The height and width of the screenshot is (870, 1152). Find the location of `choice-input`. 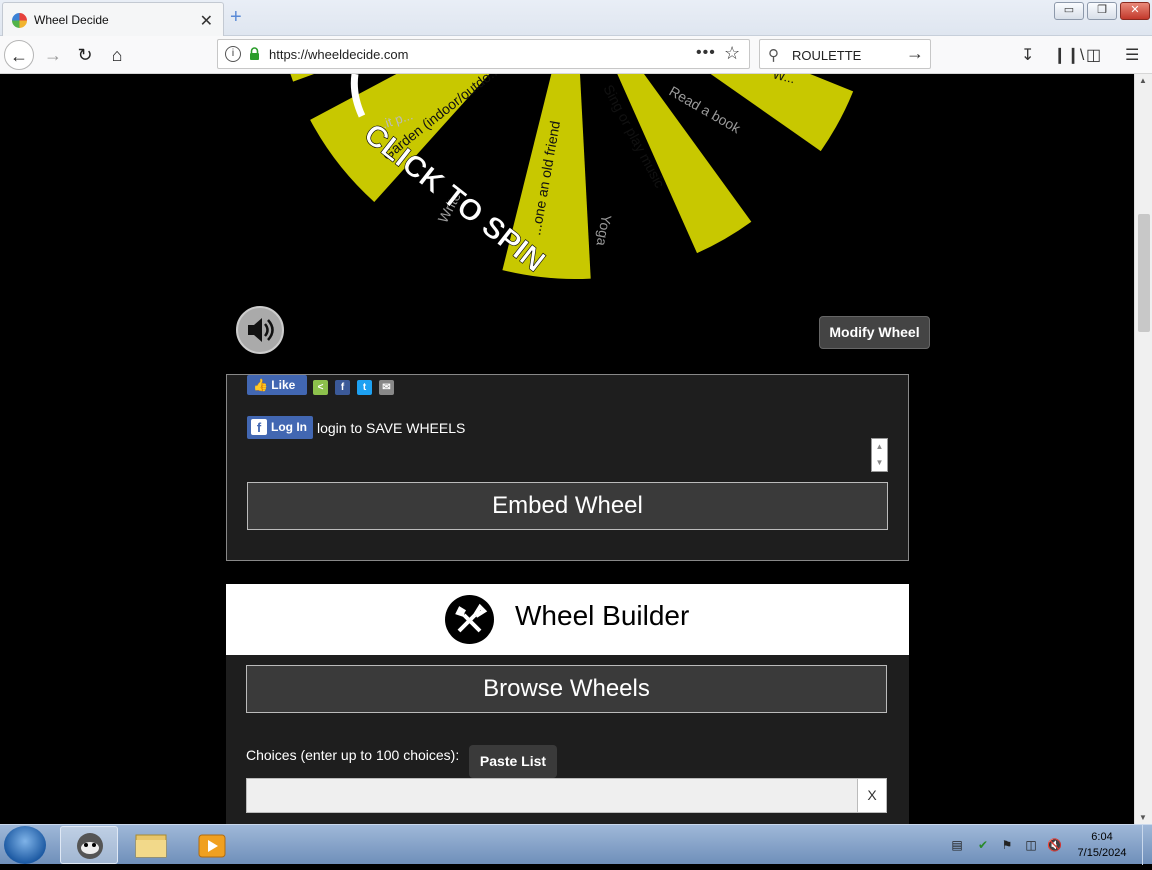

choice-input is located at coordinates (552, 795).